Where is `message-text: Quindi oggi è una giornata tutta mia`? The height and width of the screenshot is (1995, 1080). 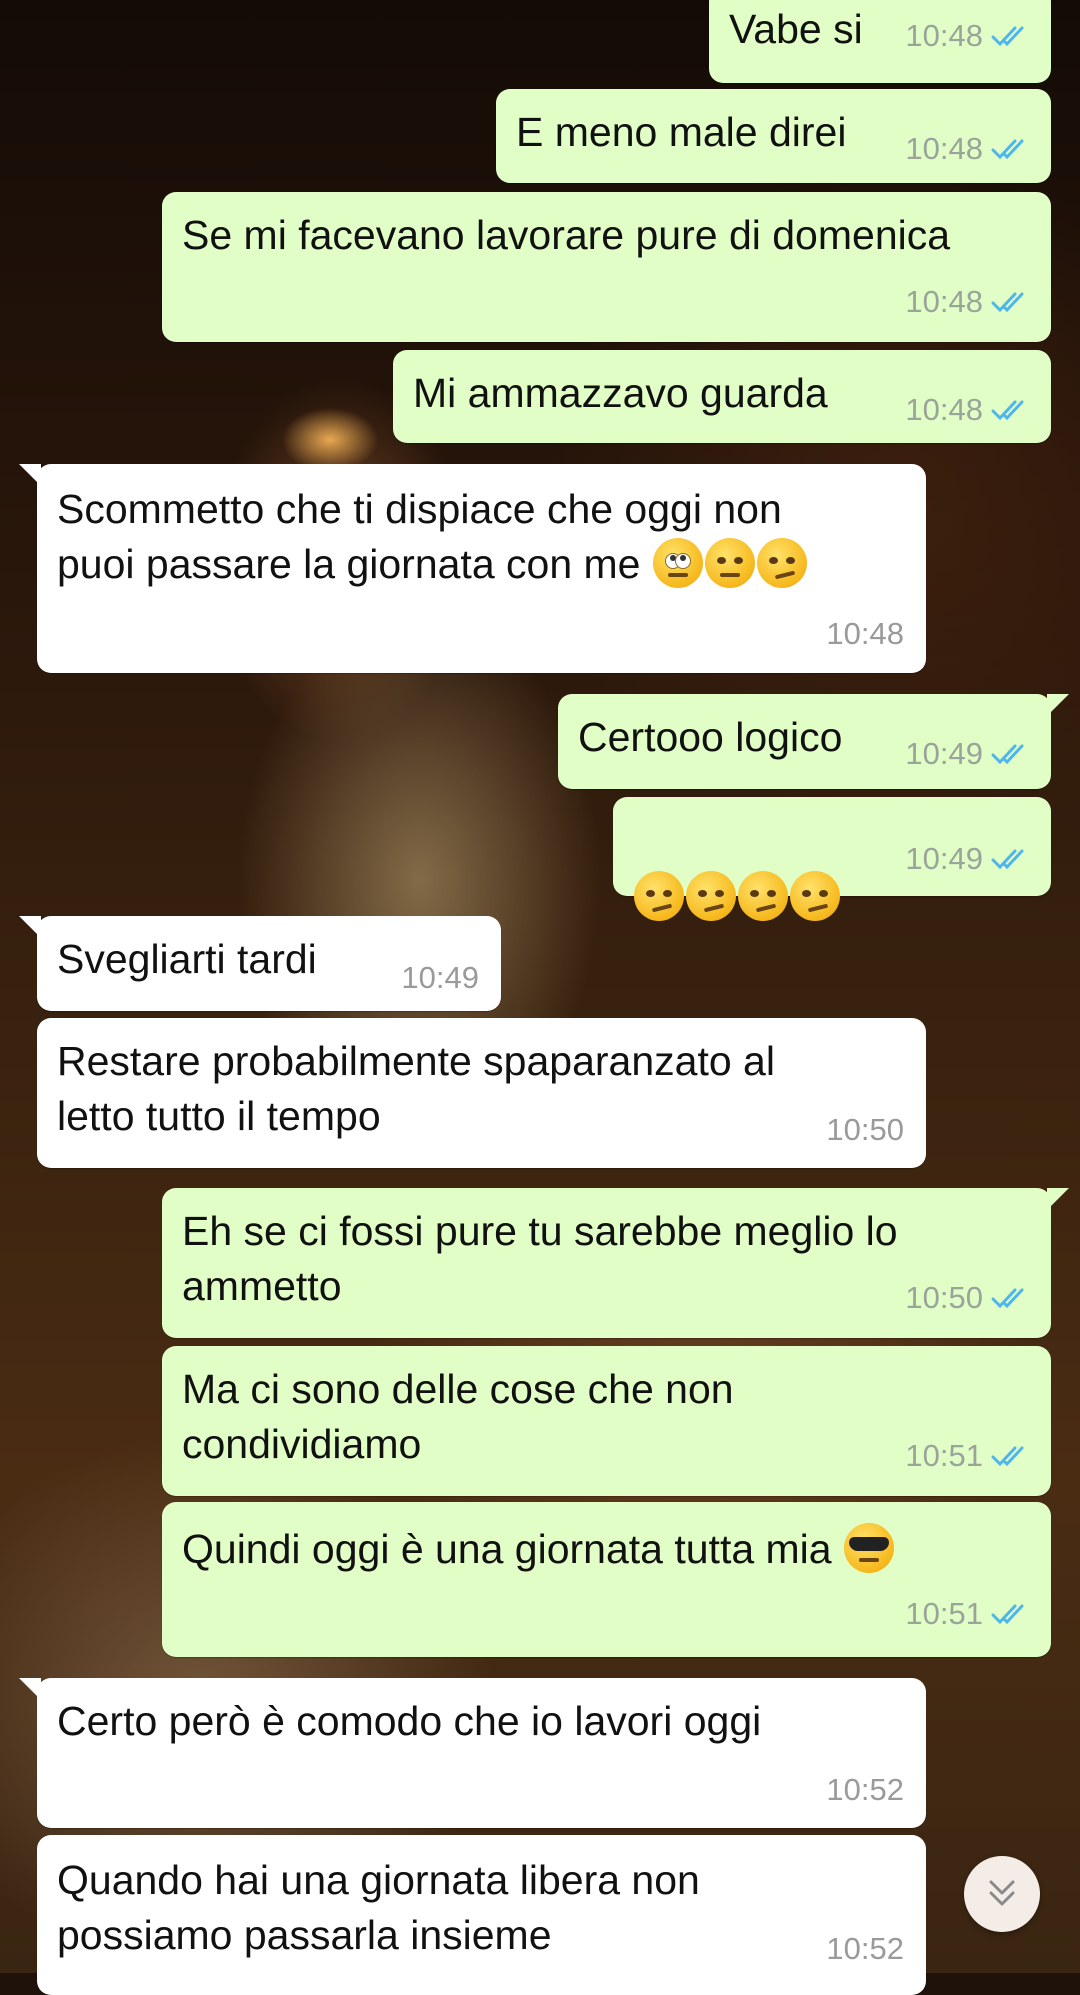
message-text: Quindi oggi è una giornata tutta mia is located at coordinates (538, 1549).